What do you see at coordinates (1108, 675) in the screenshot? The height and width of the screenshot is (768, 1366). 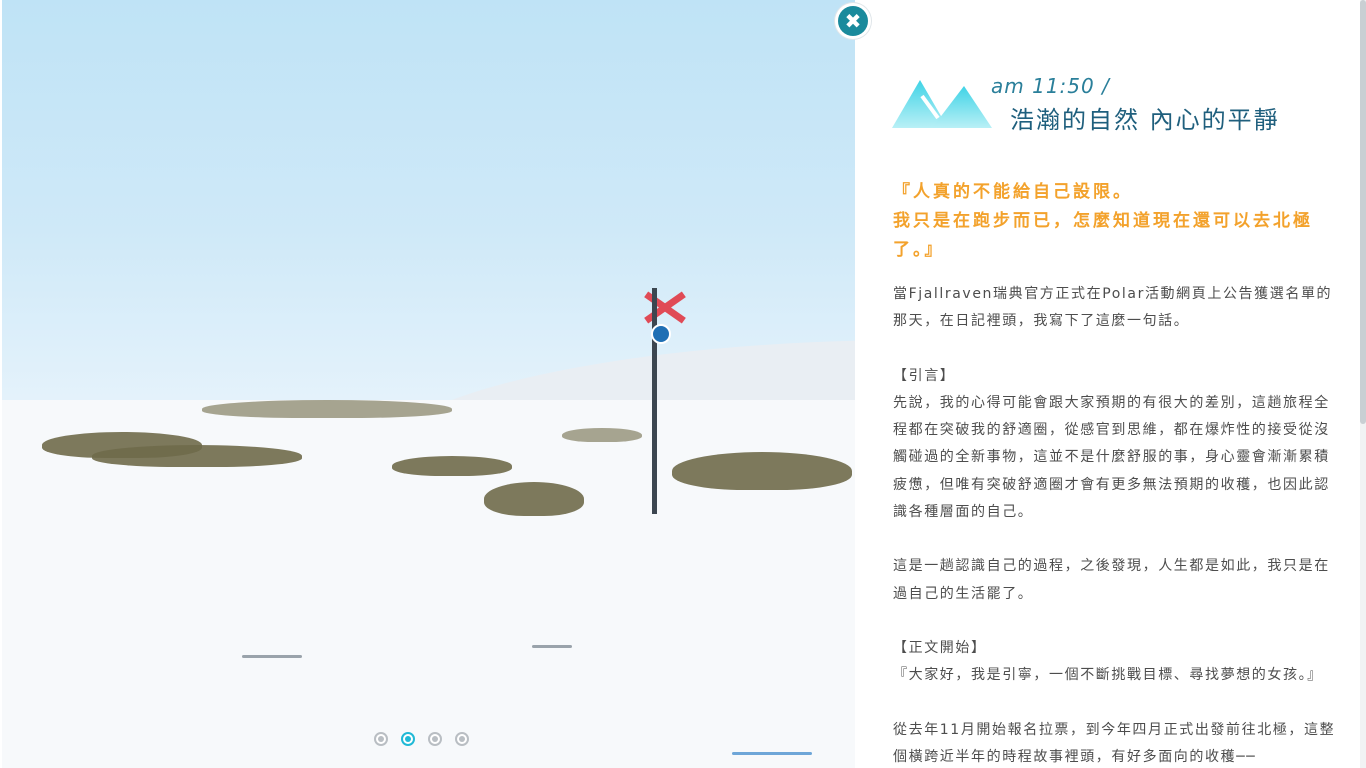 I see `paragraph: 『大家好，我是引寧，一個不斷挑戰目標、尋找夢想的女孩。』` at bounding box center [1108, 675].